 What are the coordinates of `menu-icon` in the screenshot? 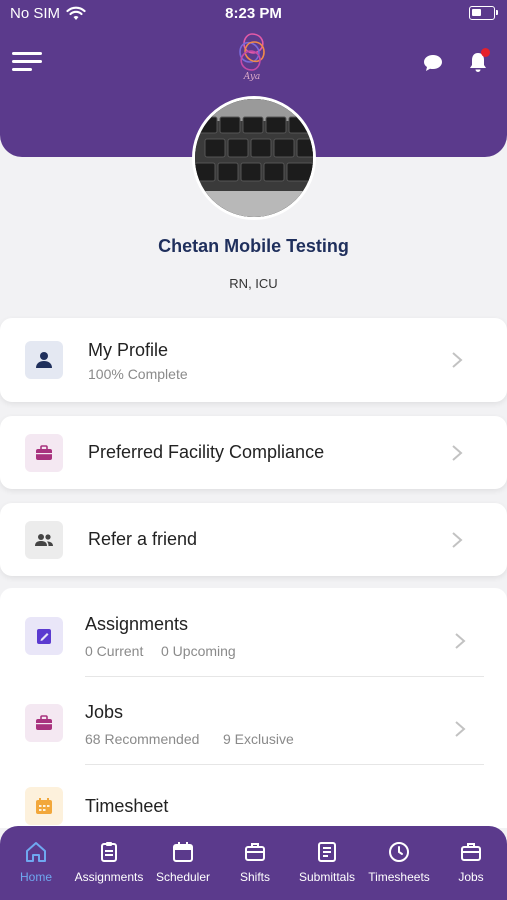 It's located at (27, 63).